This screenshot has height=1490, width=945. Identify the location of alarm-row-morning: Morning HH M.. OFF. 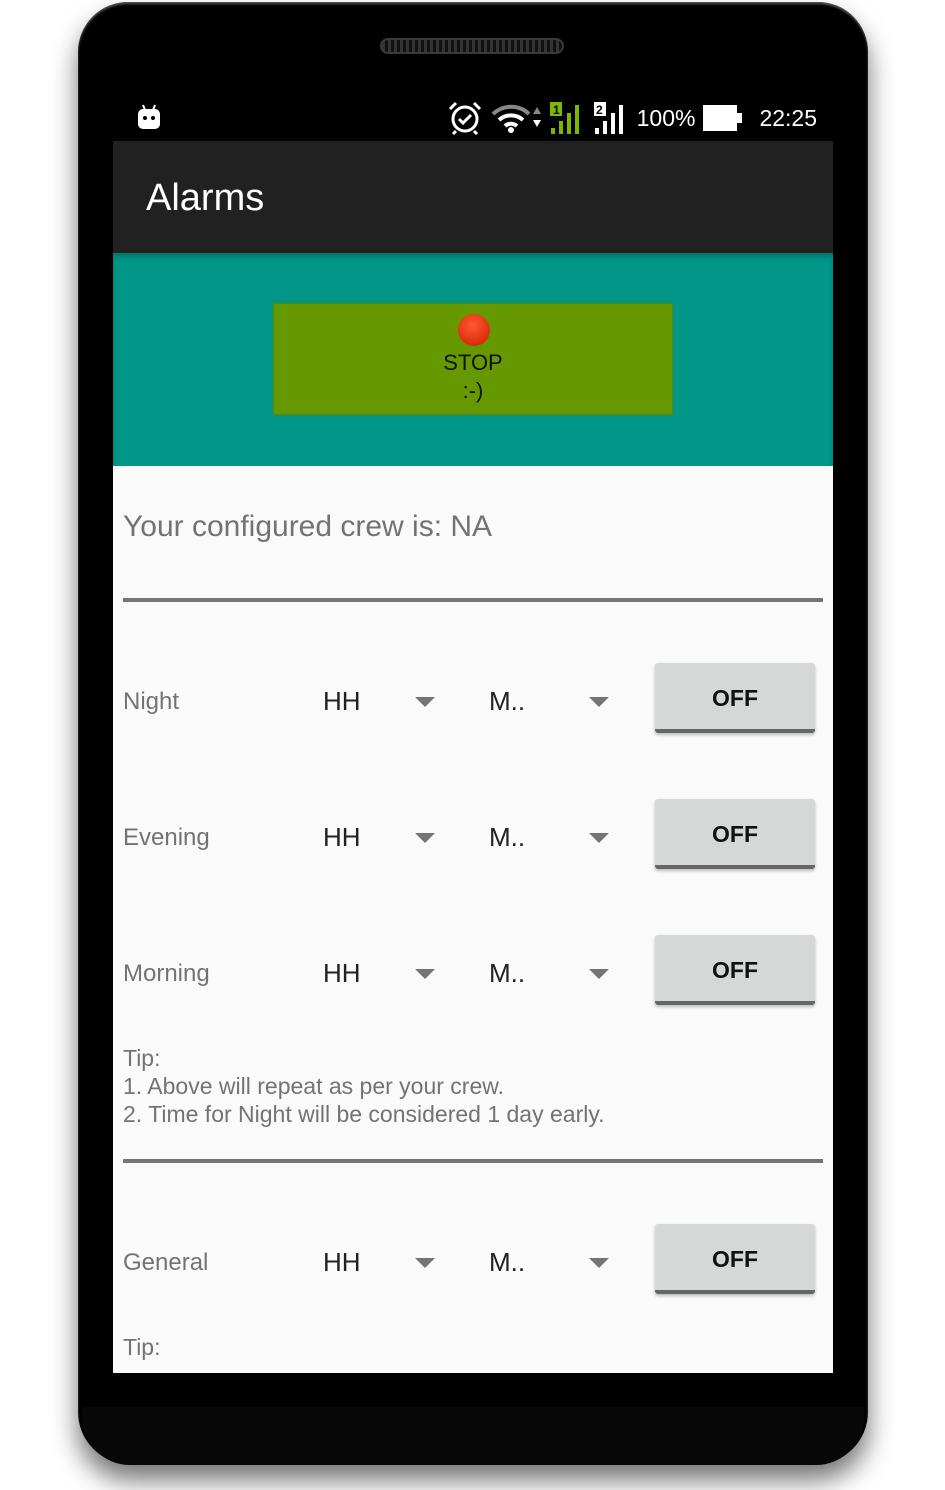
(473, 973).